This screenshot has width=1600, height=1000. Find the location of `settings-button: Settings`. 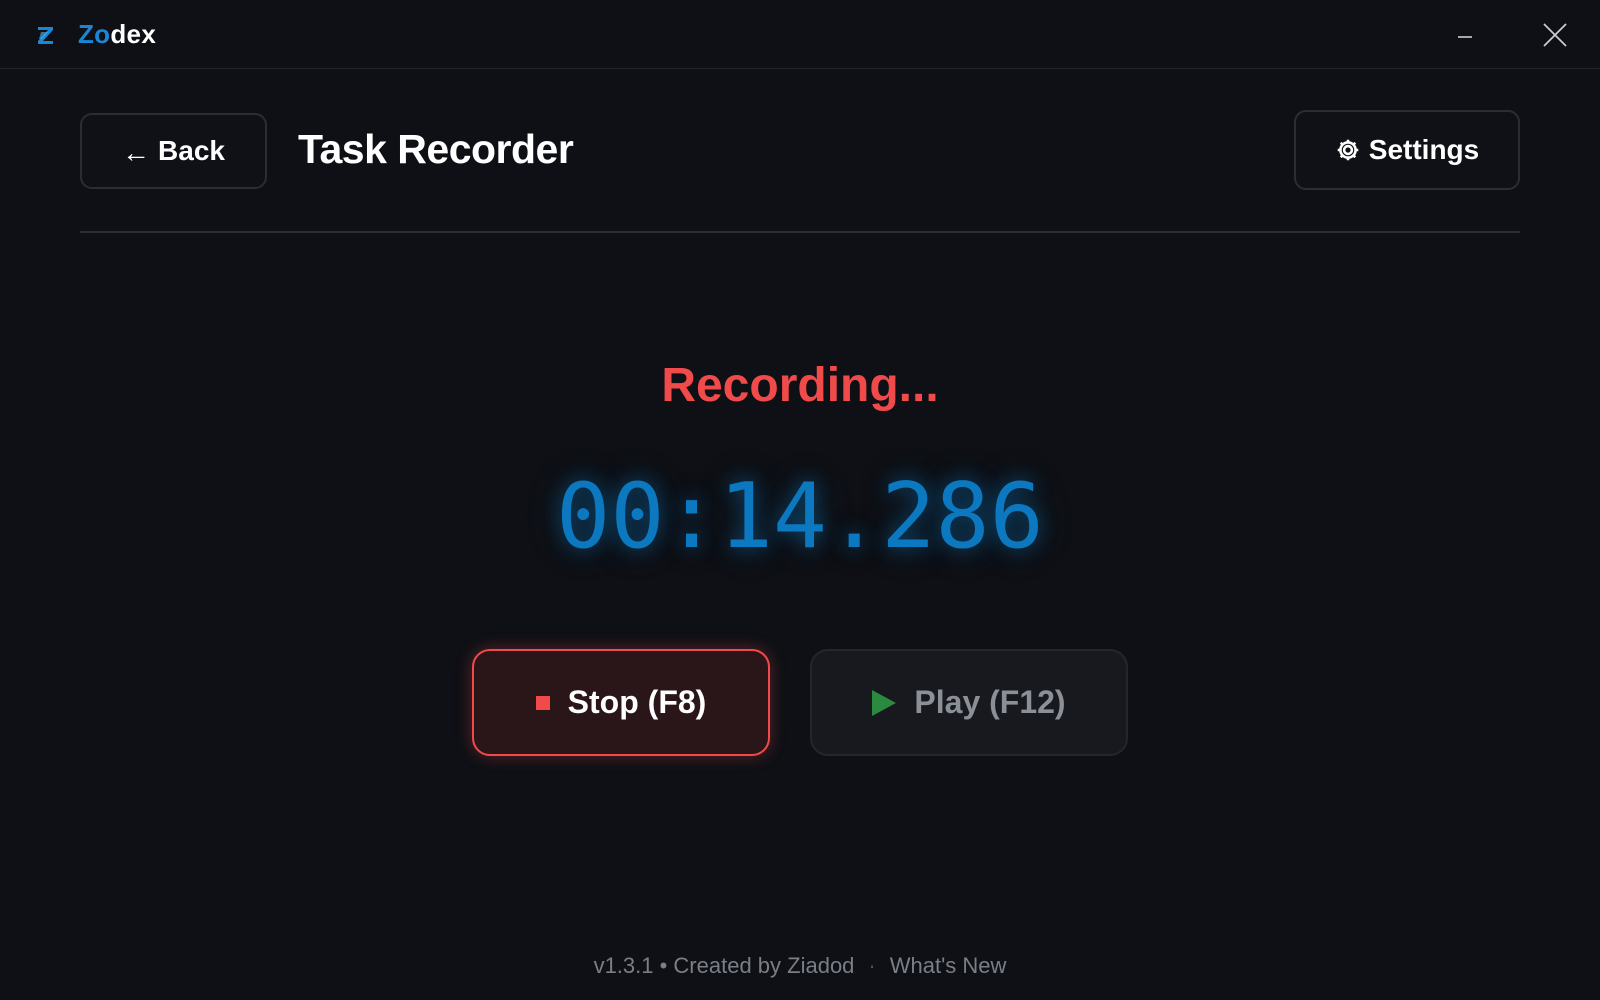

settings-button: Settings is located at coordinates (1407, 150).